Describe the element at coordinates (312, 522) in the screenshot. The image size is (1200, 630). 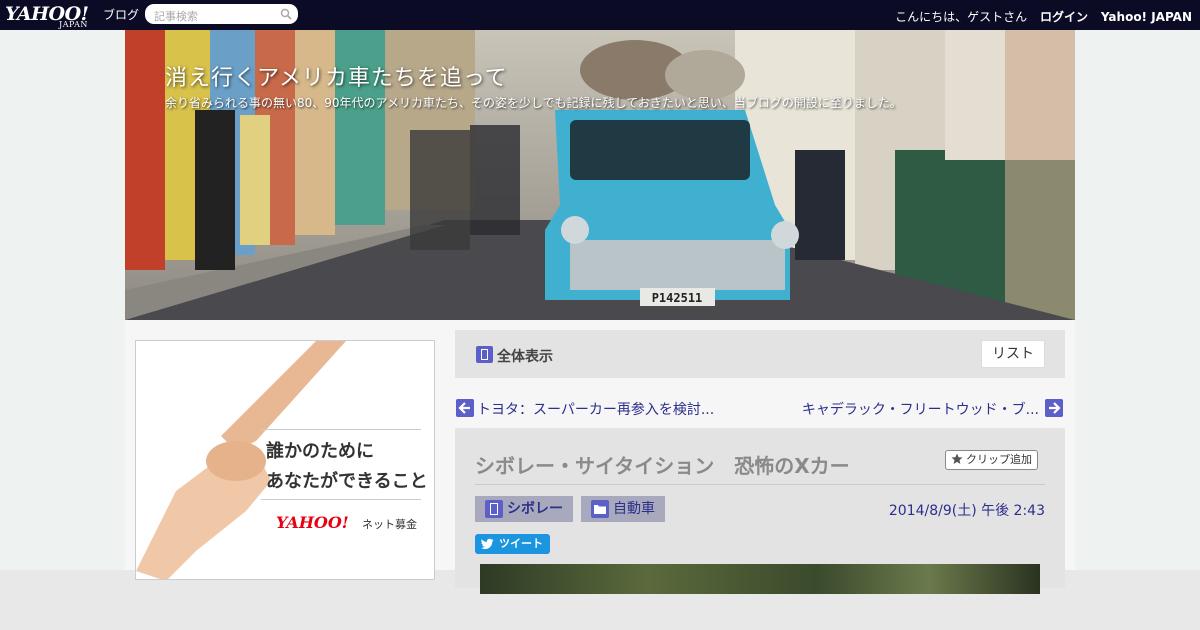
I see `yahoo-logo: YAHOO!` at that location.